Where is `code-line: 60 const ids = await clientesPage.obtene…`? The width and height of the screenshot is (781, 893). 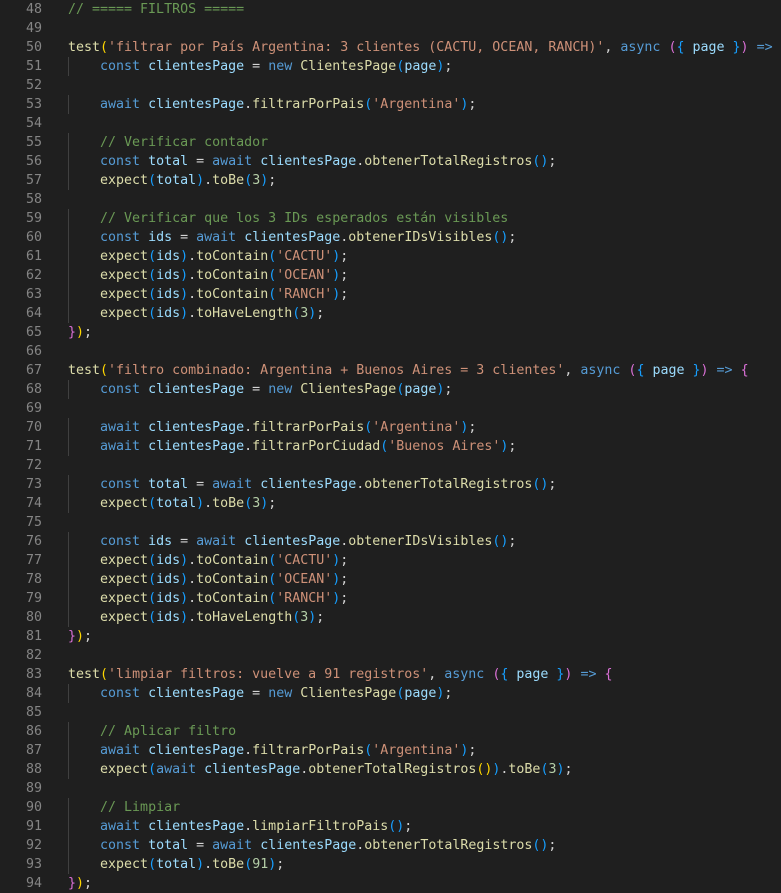
code-line: 60 const ids = await clientesPage.obtene… is located at coordinates (390, 237).